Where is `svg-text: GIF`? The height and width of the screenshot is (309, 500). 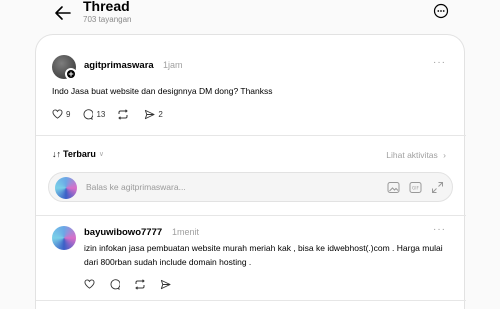
svg-text: GIF is located at coordinates (415, 188).